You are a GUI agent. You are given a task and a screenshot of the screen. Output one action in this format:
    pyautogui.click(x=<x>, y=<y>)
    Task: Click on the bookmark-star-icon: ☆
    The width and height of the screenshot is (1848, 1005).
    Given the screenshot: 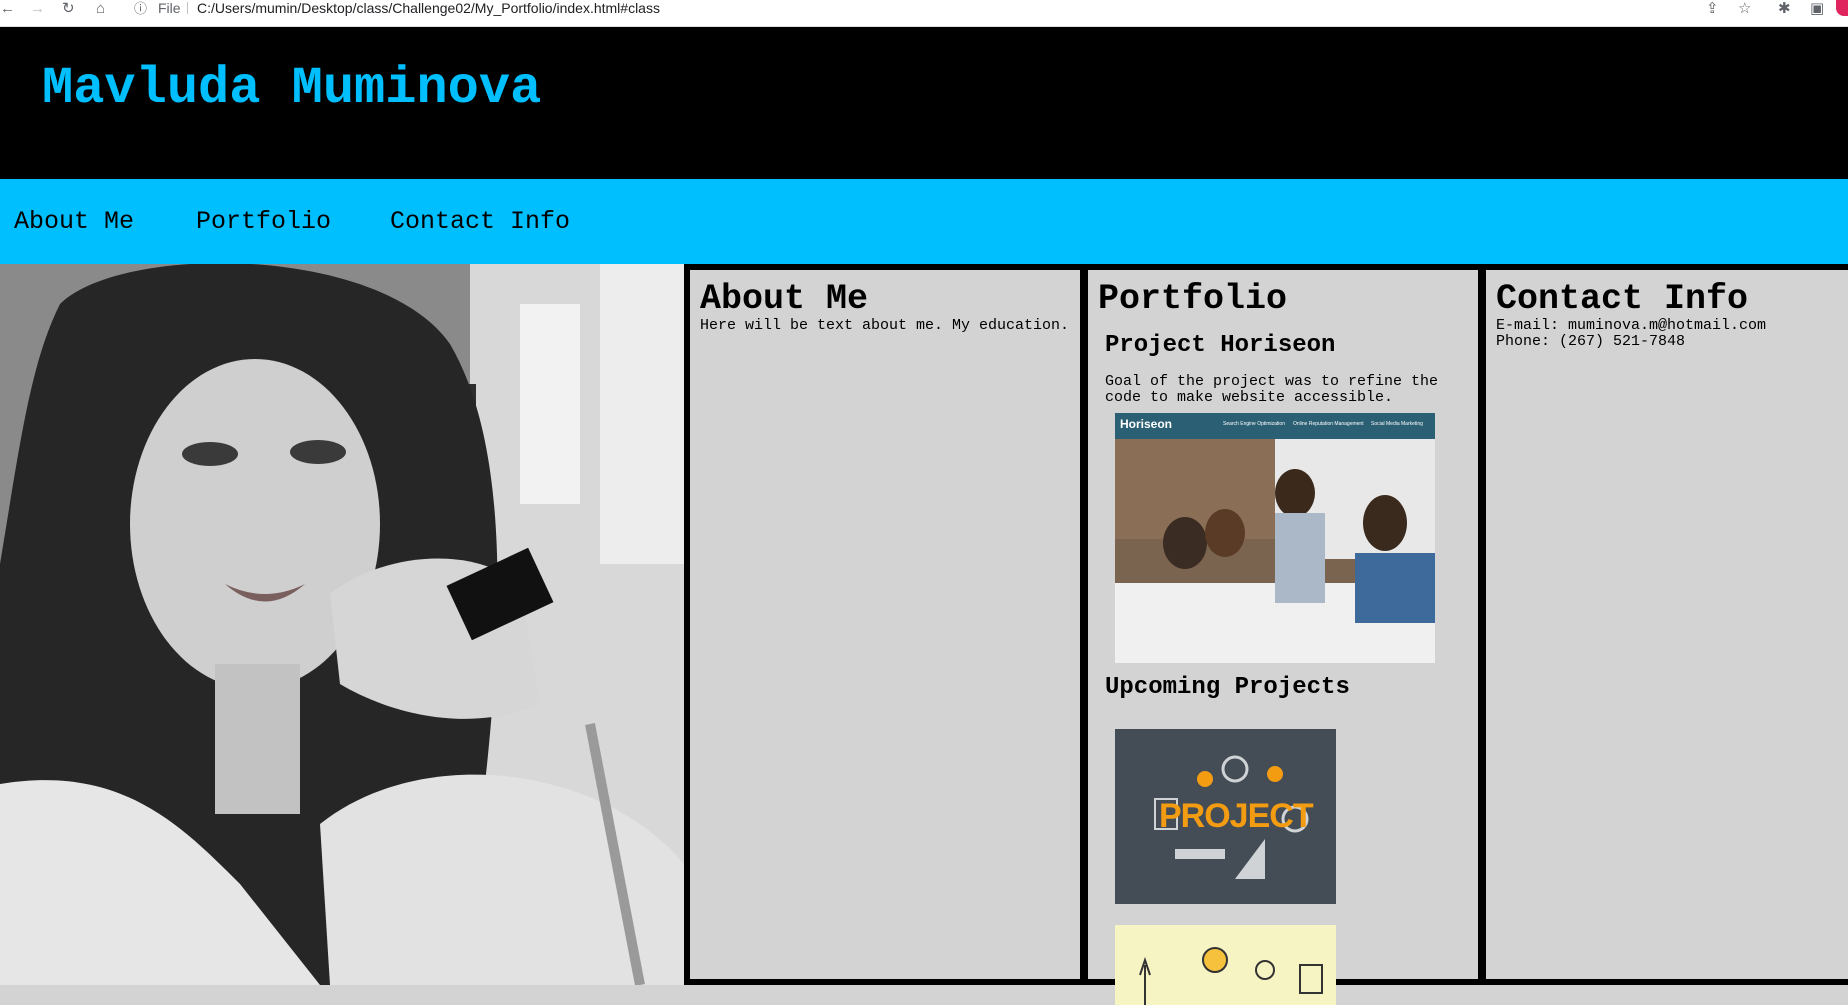 What is the action you would take?
    pyautogui.click(x=1744, y=9)
    